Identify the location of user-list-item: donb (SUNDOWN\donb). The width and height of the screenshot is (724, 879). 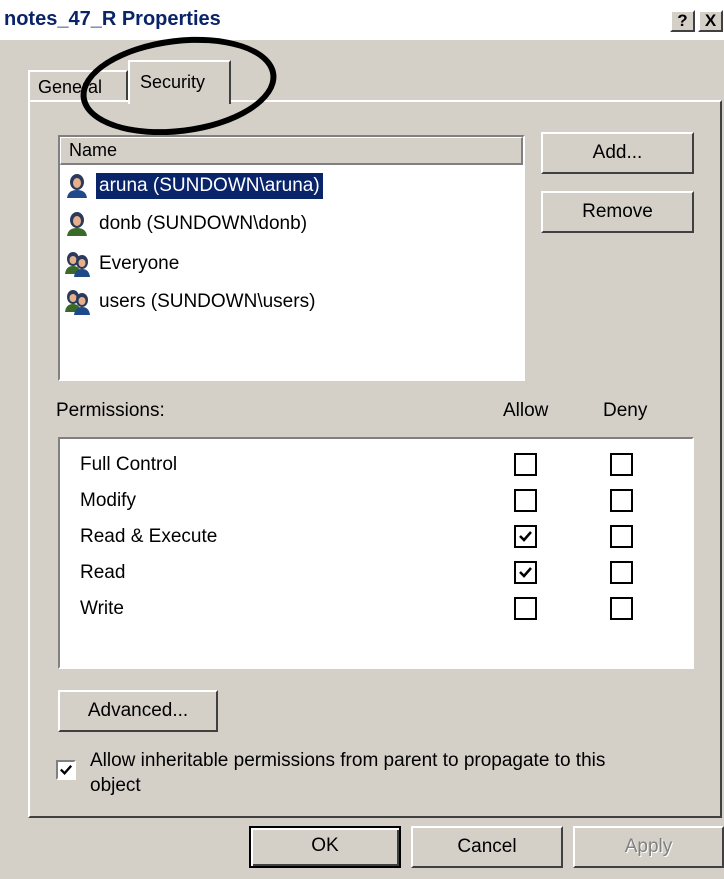
(187, 224).